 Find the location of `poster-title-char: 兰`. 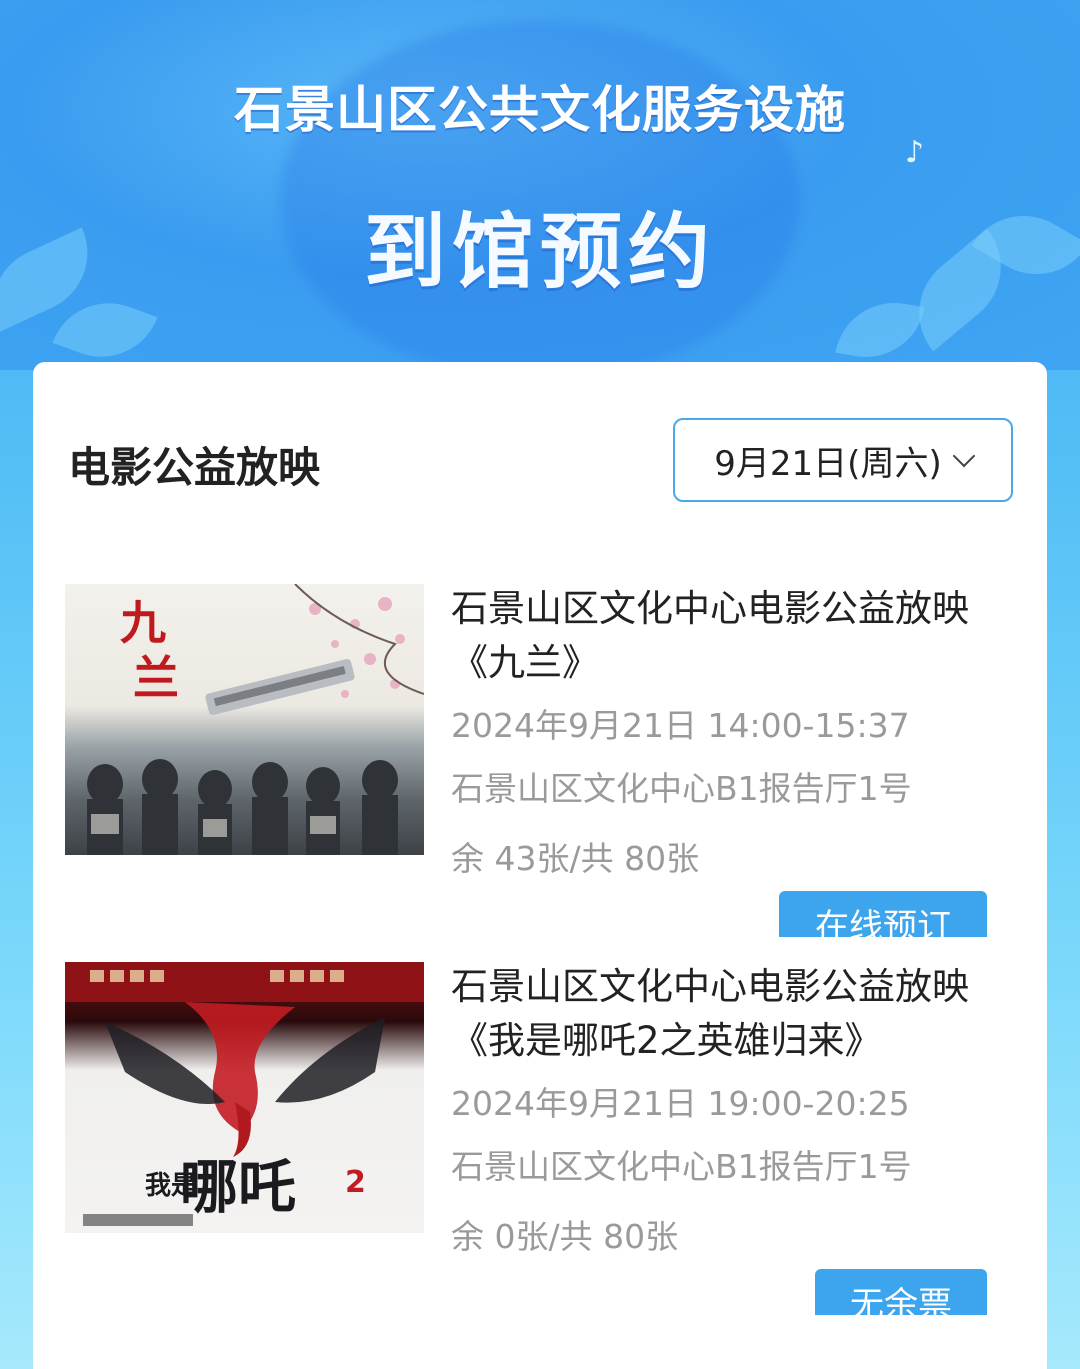

poster-title-char: 兰 is located at coordinates (156, 678).